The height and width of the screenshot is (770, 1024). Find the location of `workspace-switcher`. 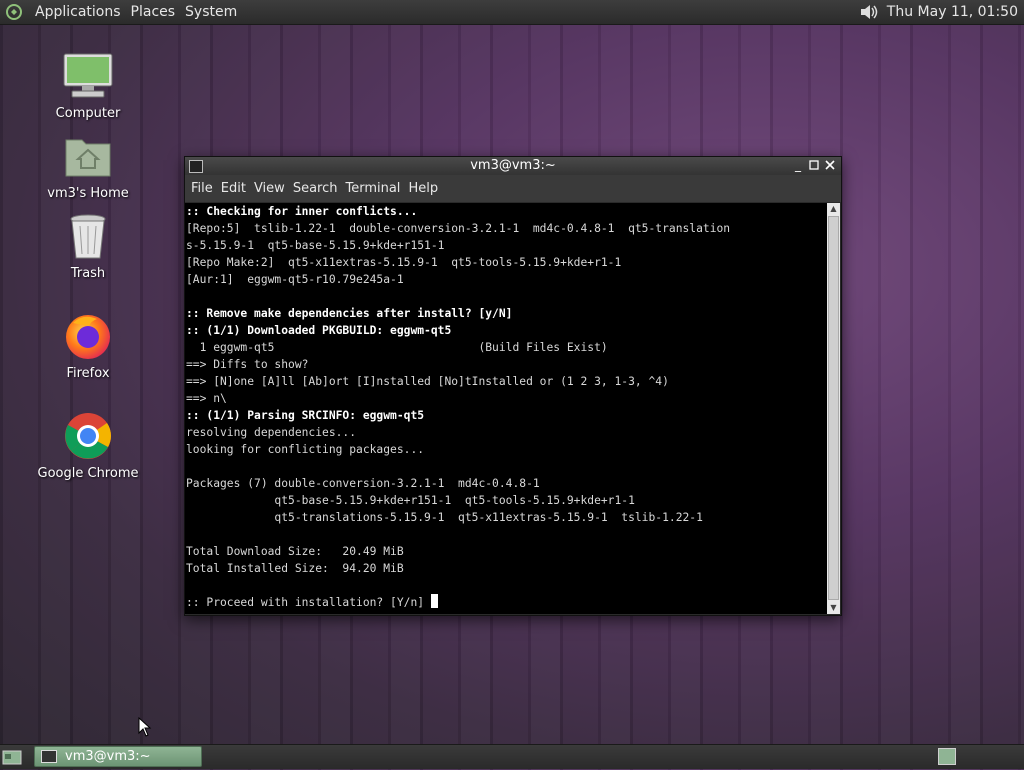

workspace-switcher is located at coordinates (947, 756).